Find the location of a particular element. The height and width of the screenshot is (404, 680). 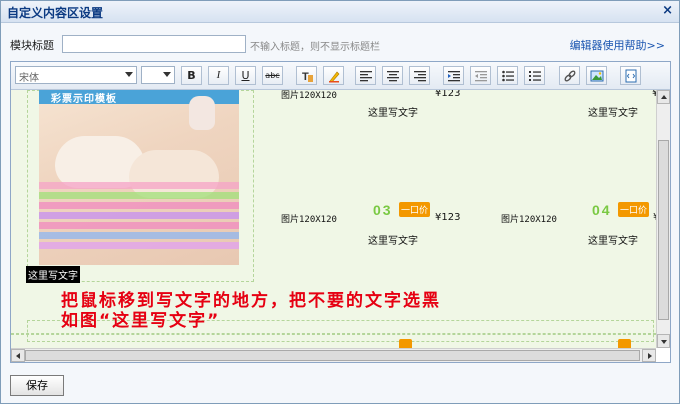

arrow-down-icon is located at coordinates (664, 342).